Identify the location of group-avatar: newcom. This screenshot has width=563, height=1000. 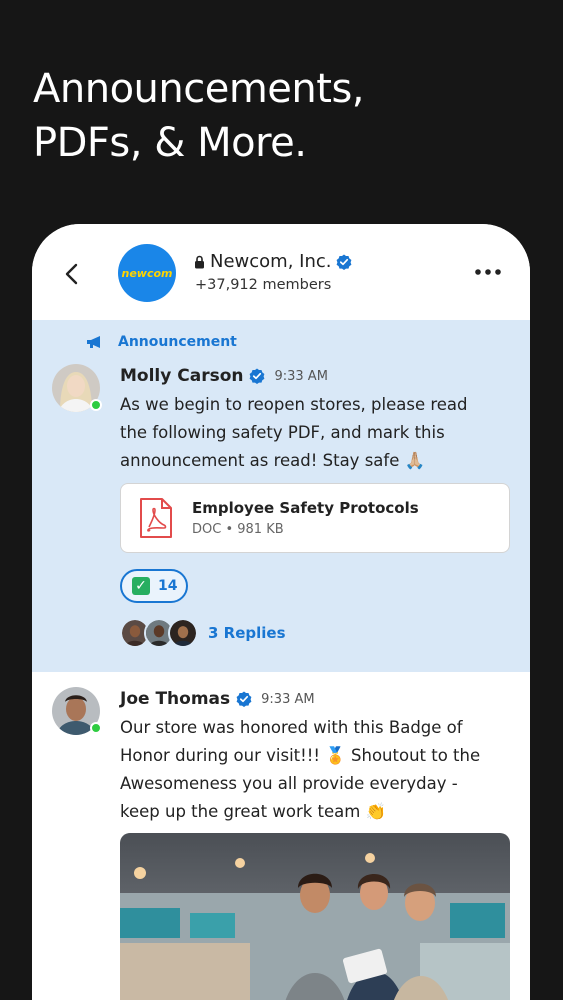
(147, 273).